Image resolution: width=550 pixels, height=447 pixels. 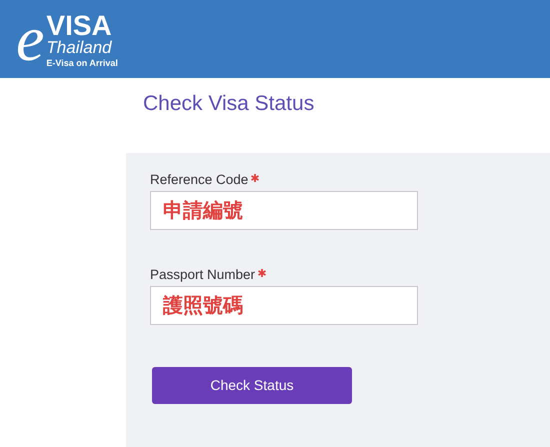 What do you see at coordinates (30, 39) in the screenshot?
I see `logo-letter: e` at bounding box center [30, 39].